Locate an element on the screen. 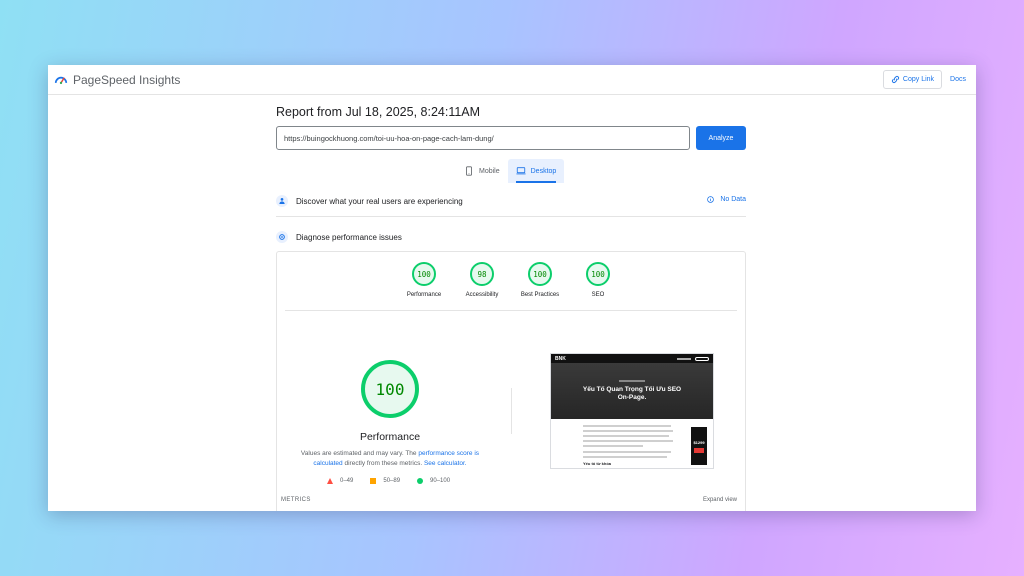  tab-desktop: Desktop is located at coordinates (536, 171).